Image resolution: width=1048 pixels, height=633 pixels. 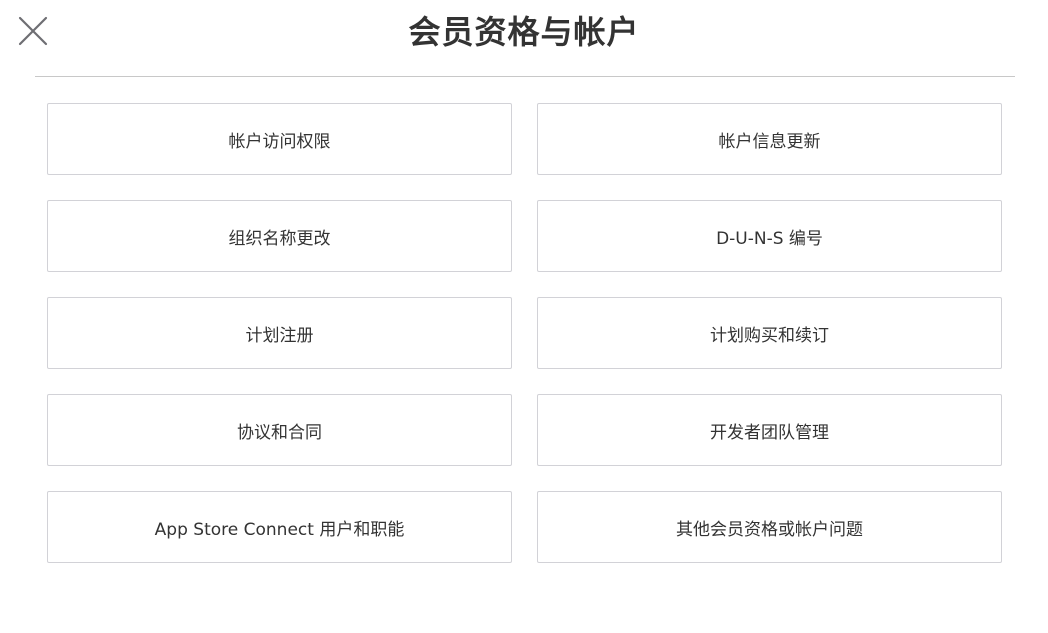 What do you see at coordinates (279, 236) in the screenshot?
I see `option-organization-name-change: 组织名称更改` at bounding box center [279, 236].